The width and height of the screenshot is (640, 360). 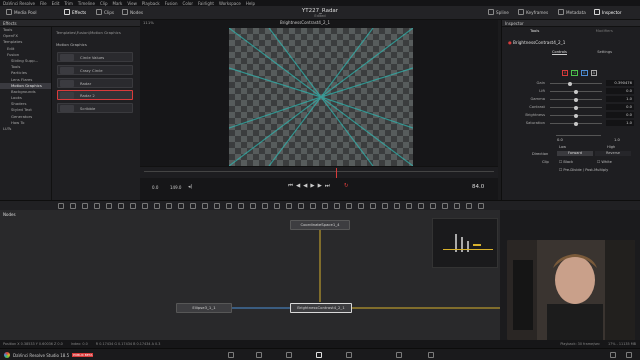 I want to click on param-value: 1.0, so click(x=620, y=123).